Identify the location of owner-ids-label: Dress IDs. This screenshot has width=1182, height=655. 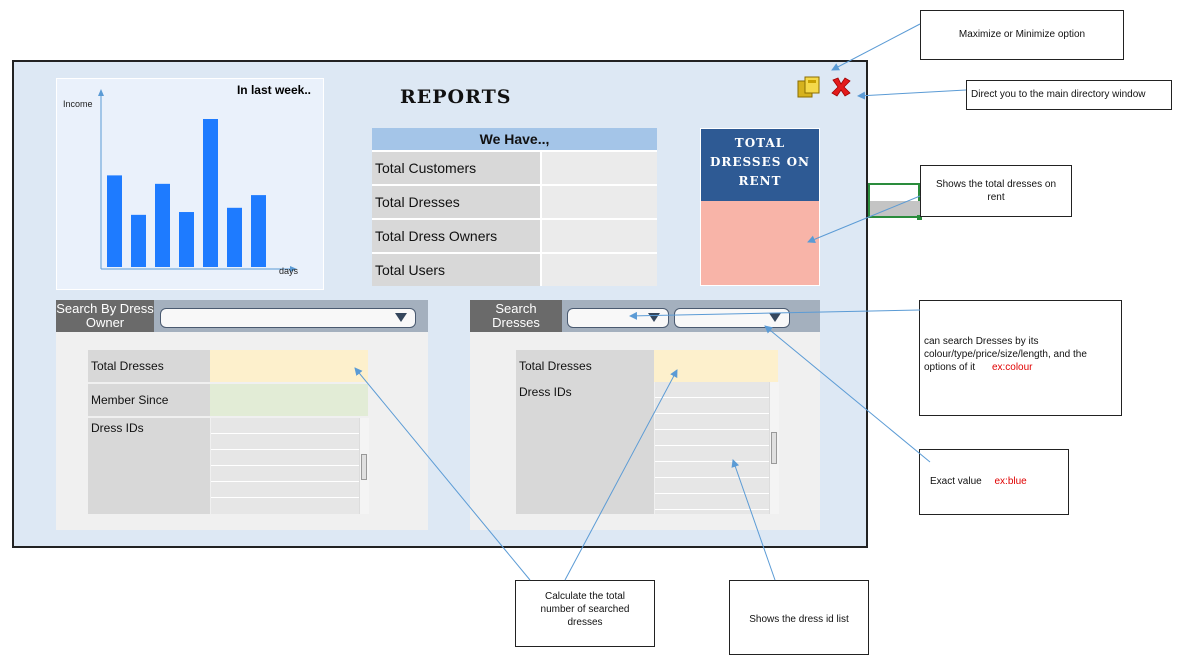
(149, 466).